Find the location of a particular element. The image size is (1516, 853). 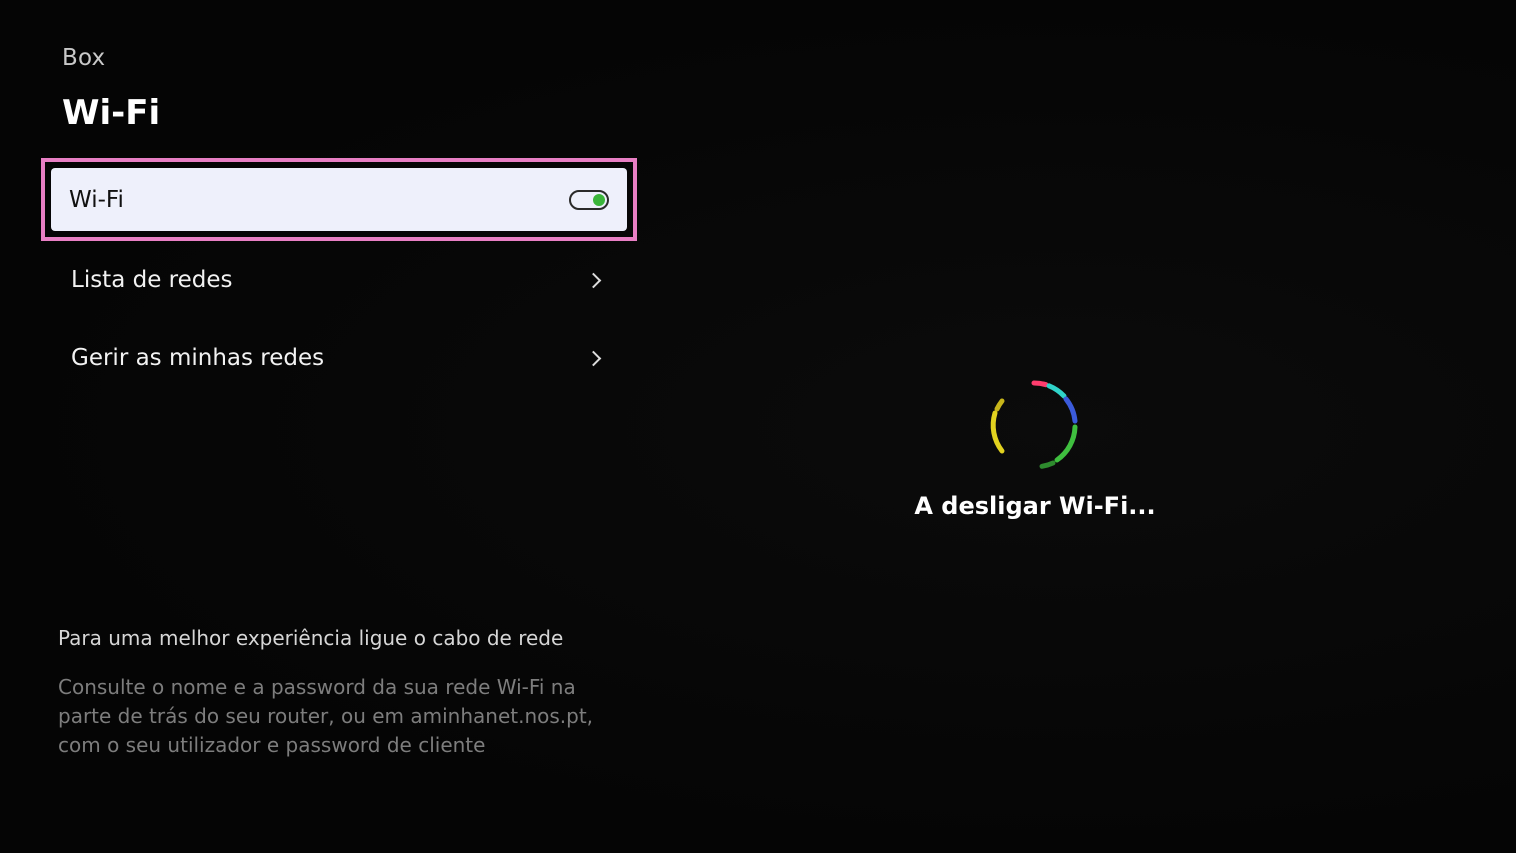

menu-item-manage-networks: Gerir as minhas redes is located at coordinates (339, 358).